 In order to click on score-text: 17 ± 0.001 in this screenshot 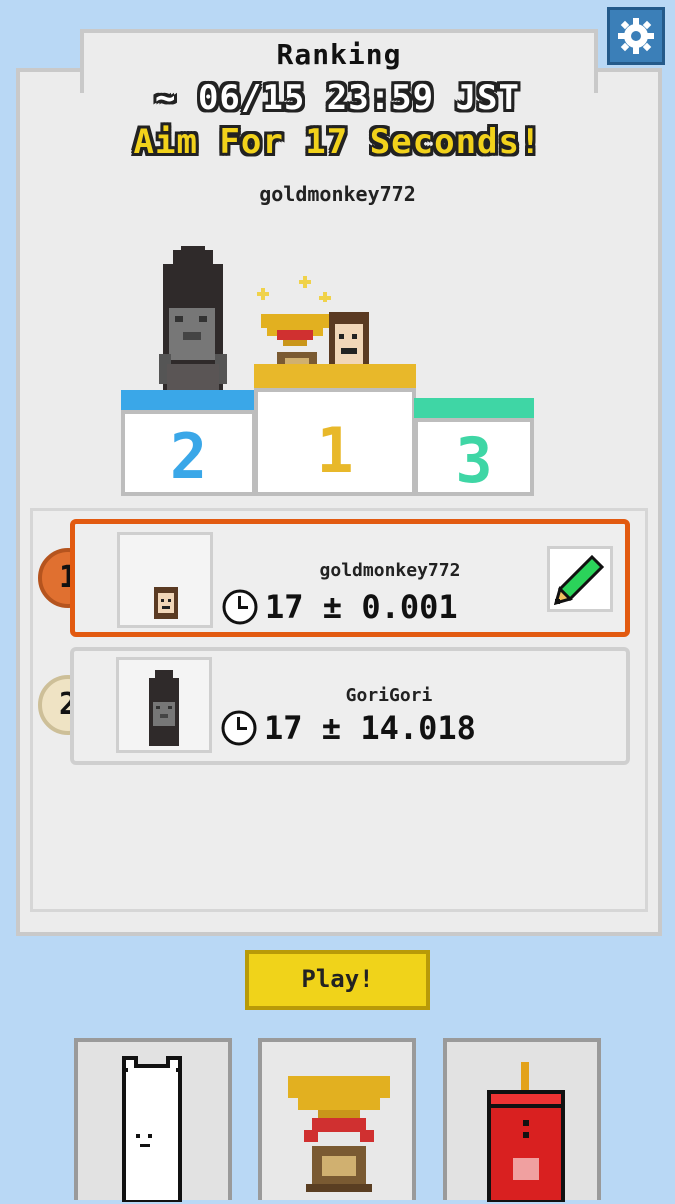, I will do `click(361, 607)`.